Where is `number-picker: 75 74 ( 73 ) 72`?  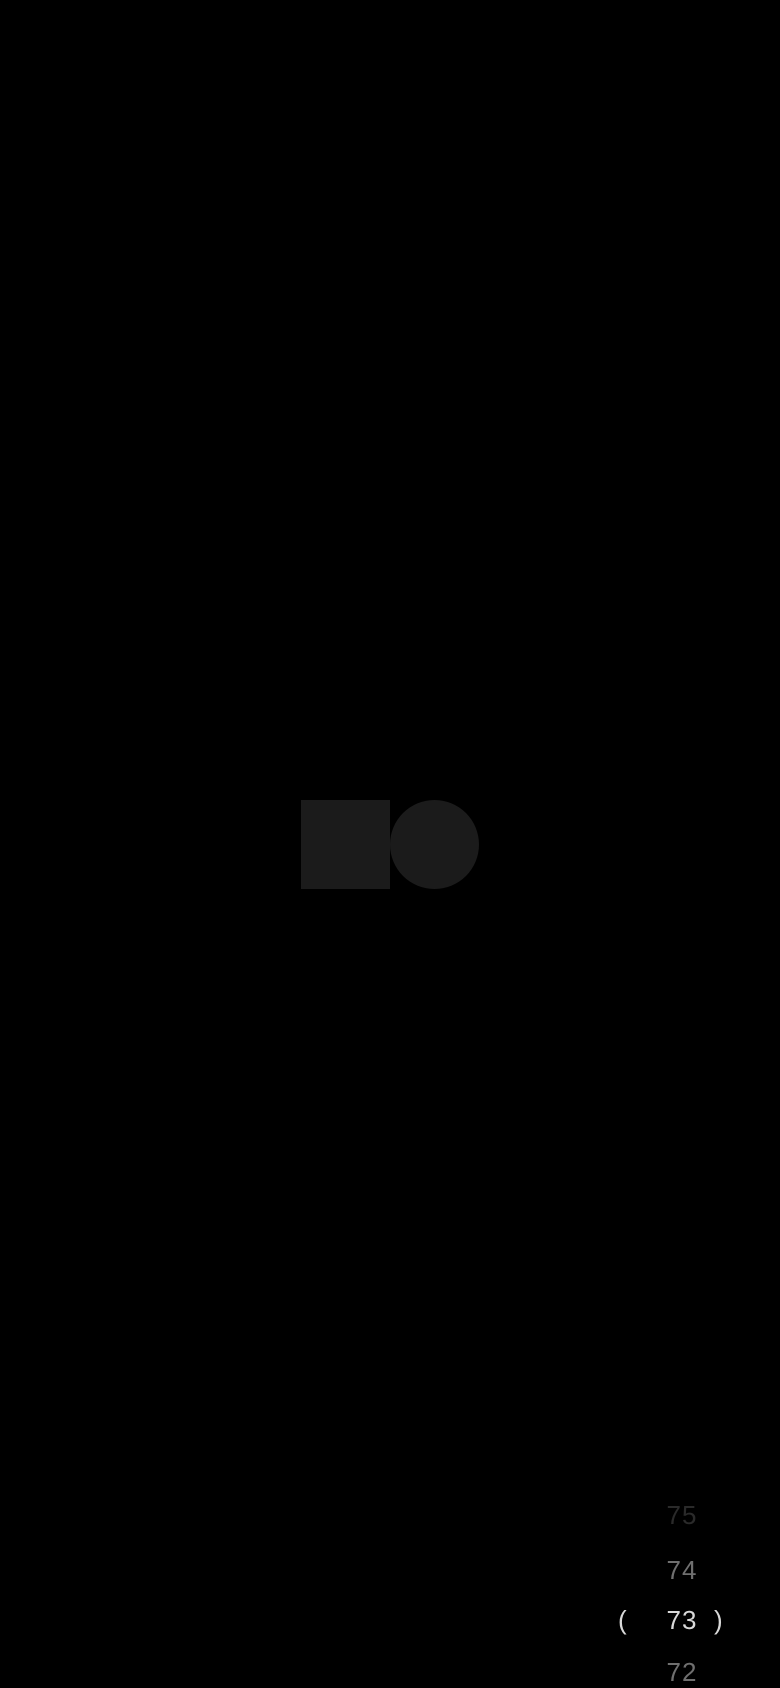 number-picker: 75 74 ( 73 ) 72 is located at coordinates (695, 1594).